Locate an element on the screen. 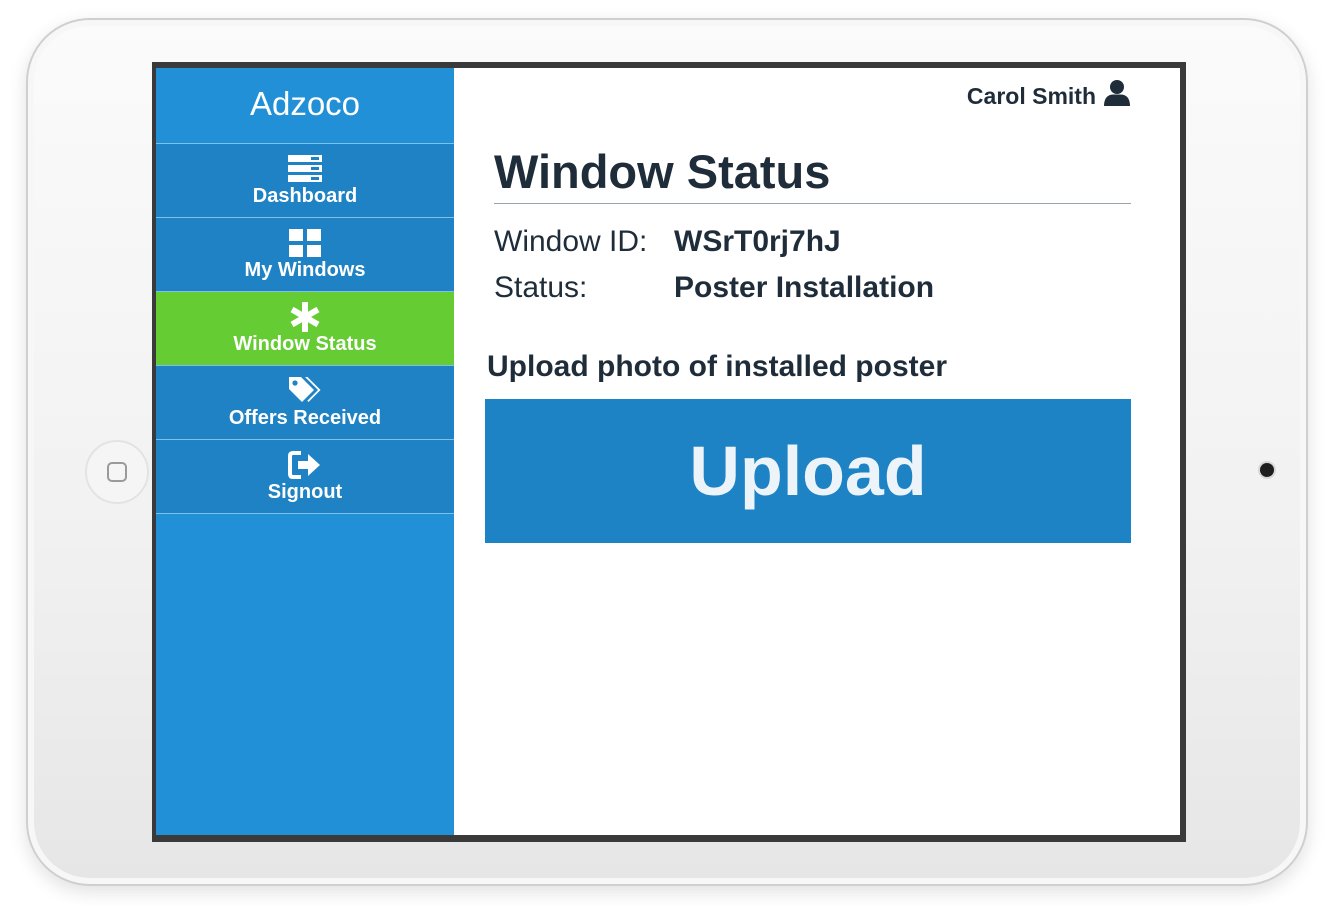 This screenshot has height=905, width=1334. upload-heading: Upload photo of installed poster is located at coordinates (717, 366).